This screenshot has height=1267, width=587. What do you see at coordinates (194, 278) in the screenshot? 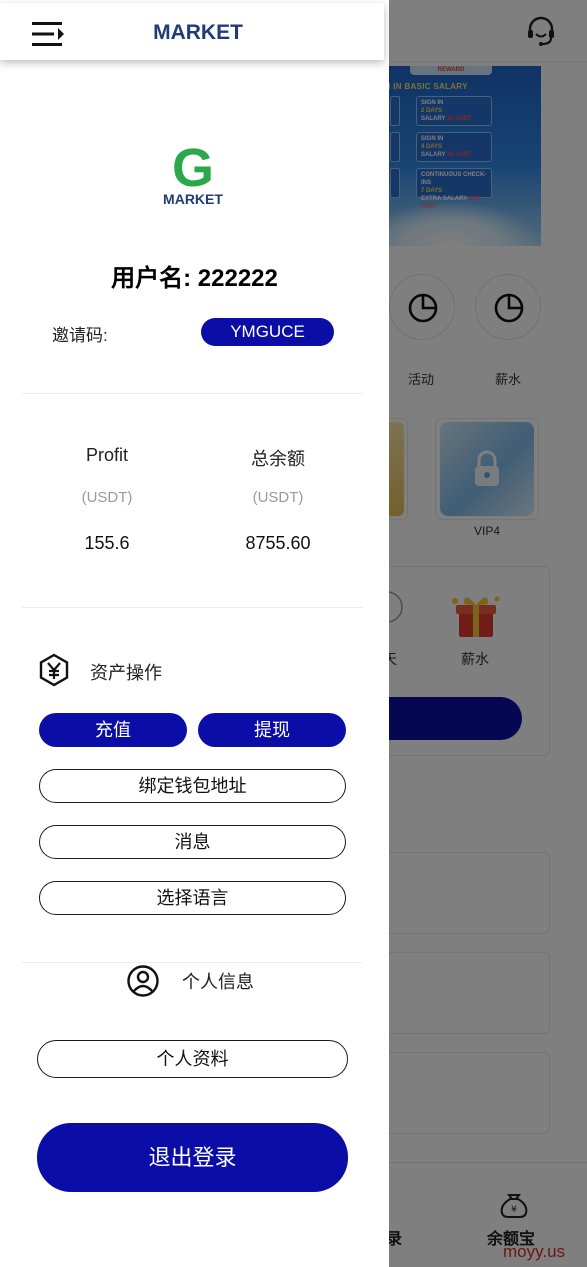
I see `username: 用户名: 222222` at bounding box center [194, 278].